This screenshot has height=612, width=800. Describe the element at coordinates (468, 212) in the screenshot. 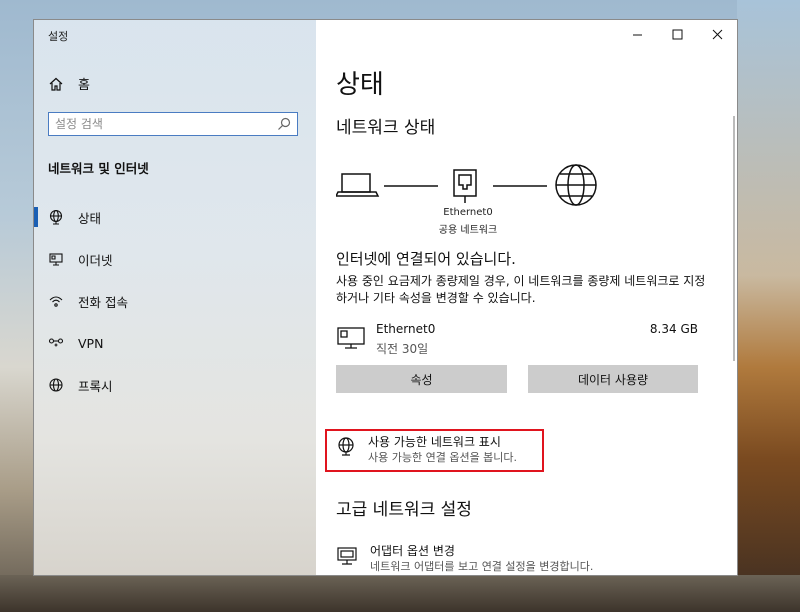

I see `diagram-adapter-name: Ethernet0` at that location.